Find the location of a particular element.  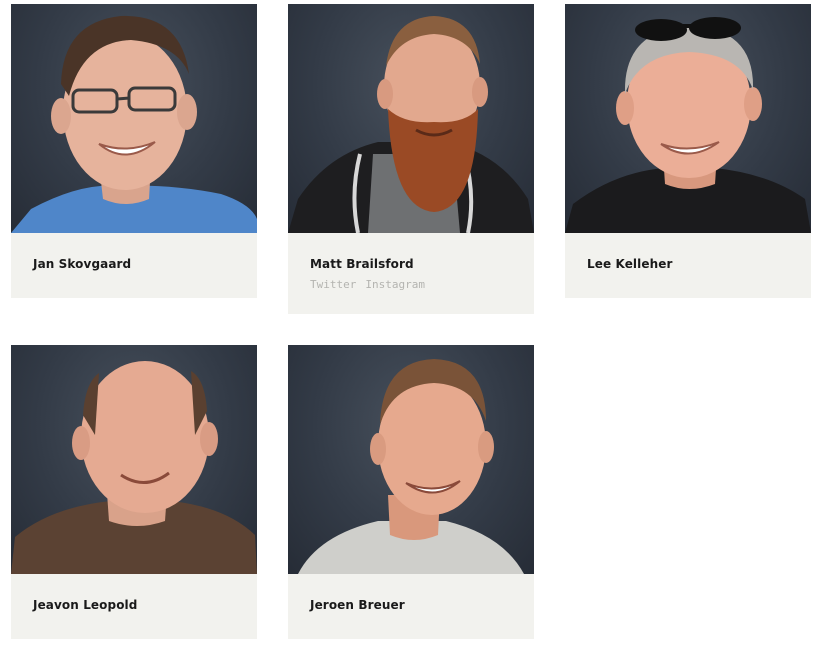

team-member-info: Matt Brailsford Twitter Instagram is located at coordinates (411, 262).